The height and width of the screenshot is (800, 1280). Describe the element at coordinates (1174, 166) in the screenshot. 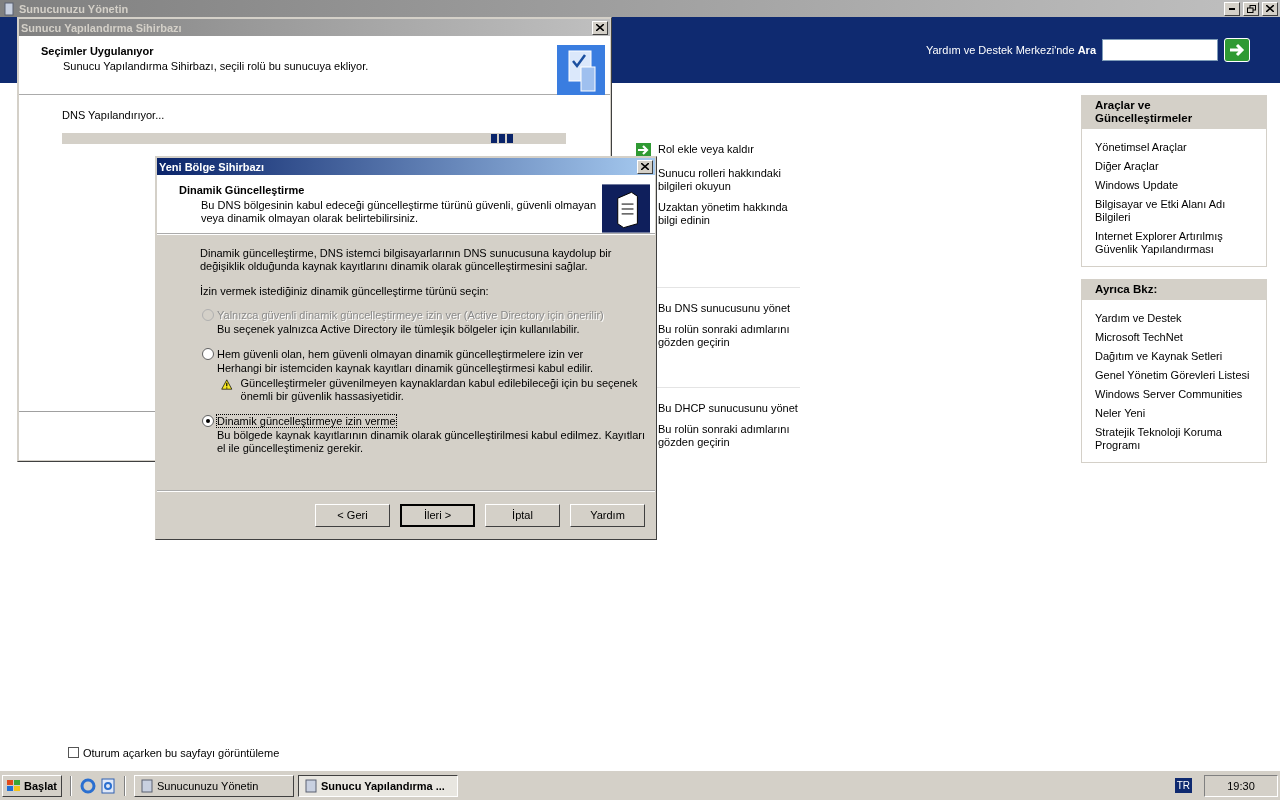

I see `panel-link: Diğer Araçlar` at that location.